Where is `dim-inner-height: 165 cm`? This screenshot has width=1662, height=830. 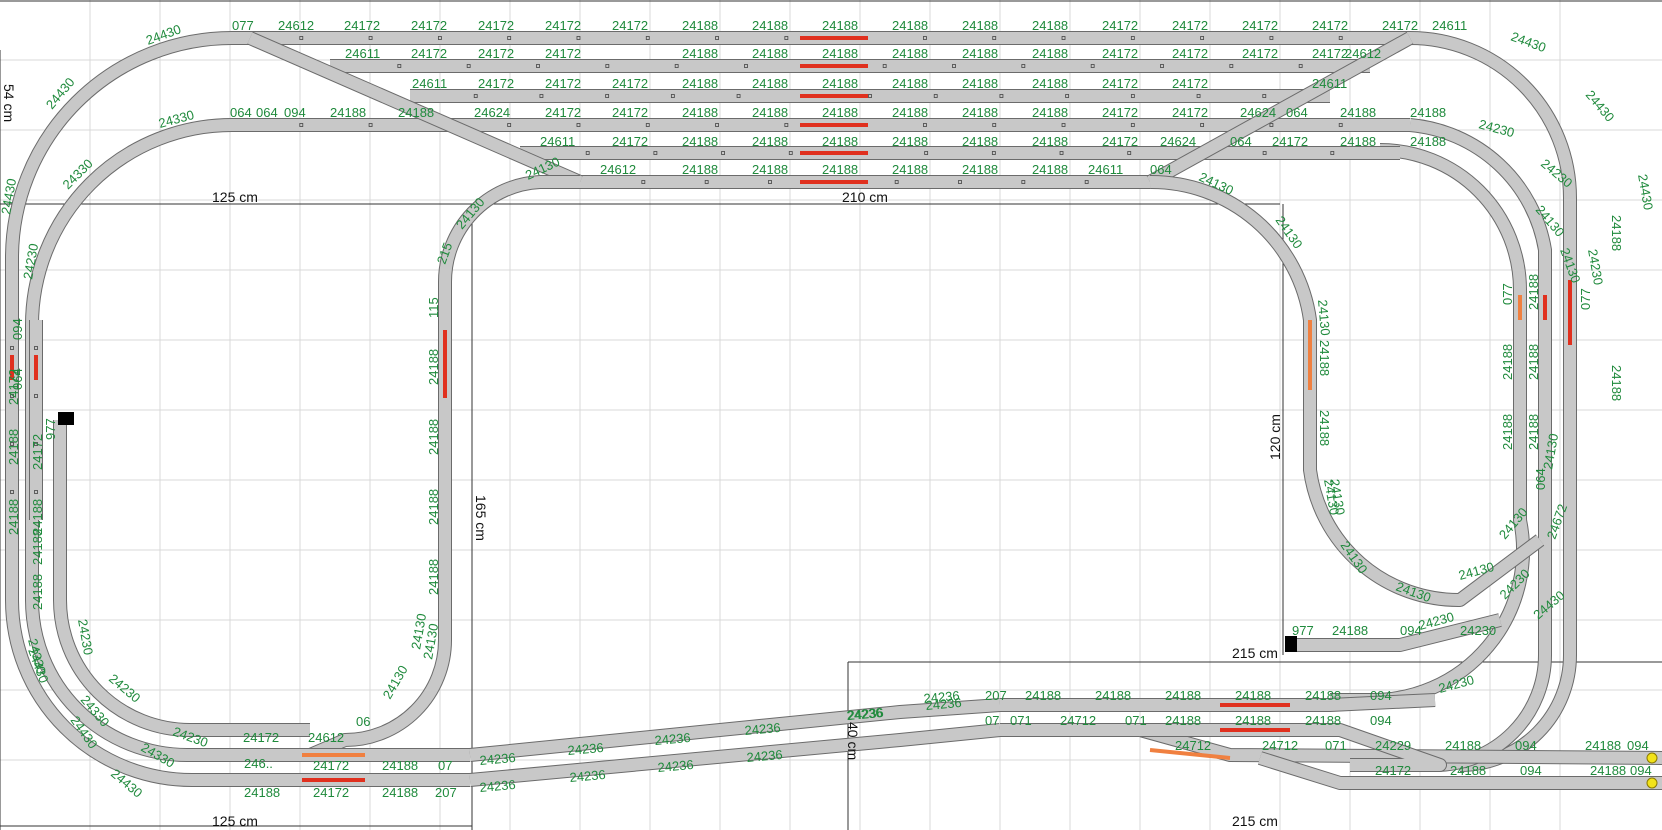 dim-inner-height: 165 cm is located at coordinates (481, 518).